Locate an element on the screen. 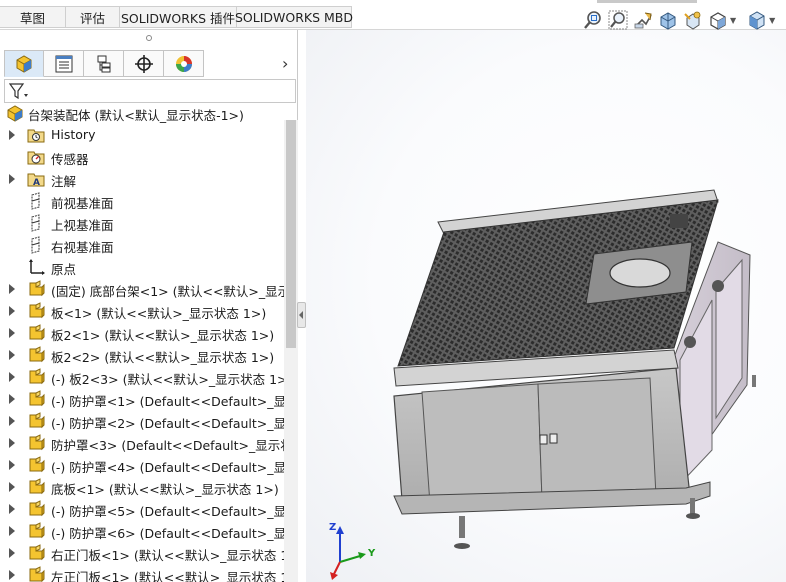  tree-item: 底板<1> (默认<<默认>_显示状态 1>) is located at coordinates (142, 487).